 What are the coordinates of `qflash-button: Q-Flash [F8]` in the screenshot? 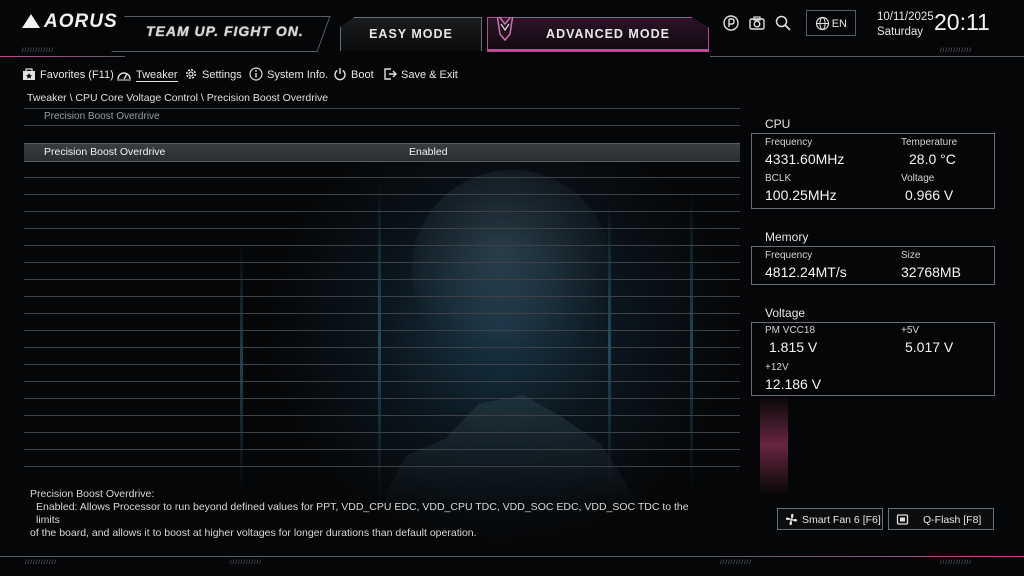 It's located at (941, 519).